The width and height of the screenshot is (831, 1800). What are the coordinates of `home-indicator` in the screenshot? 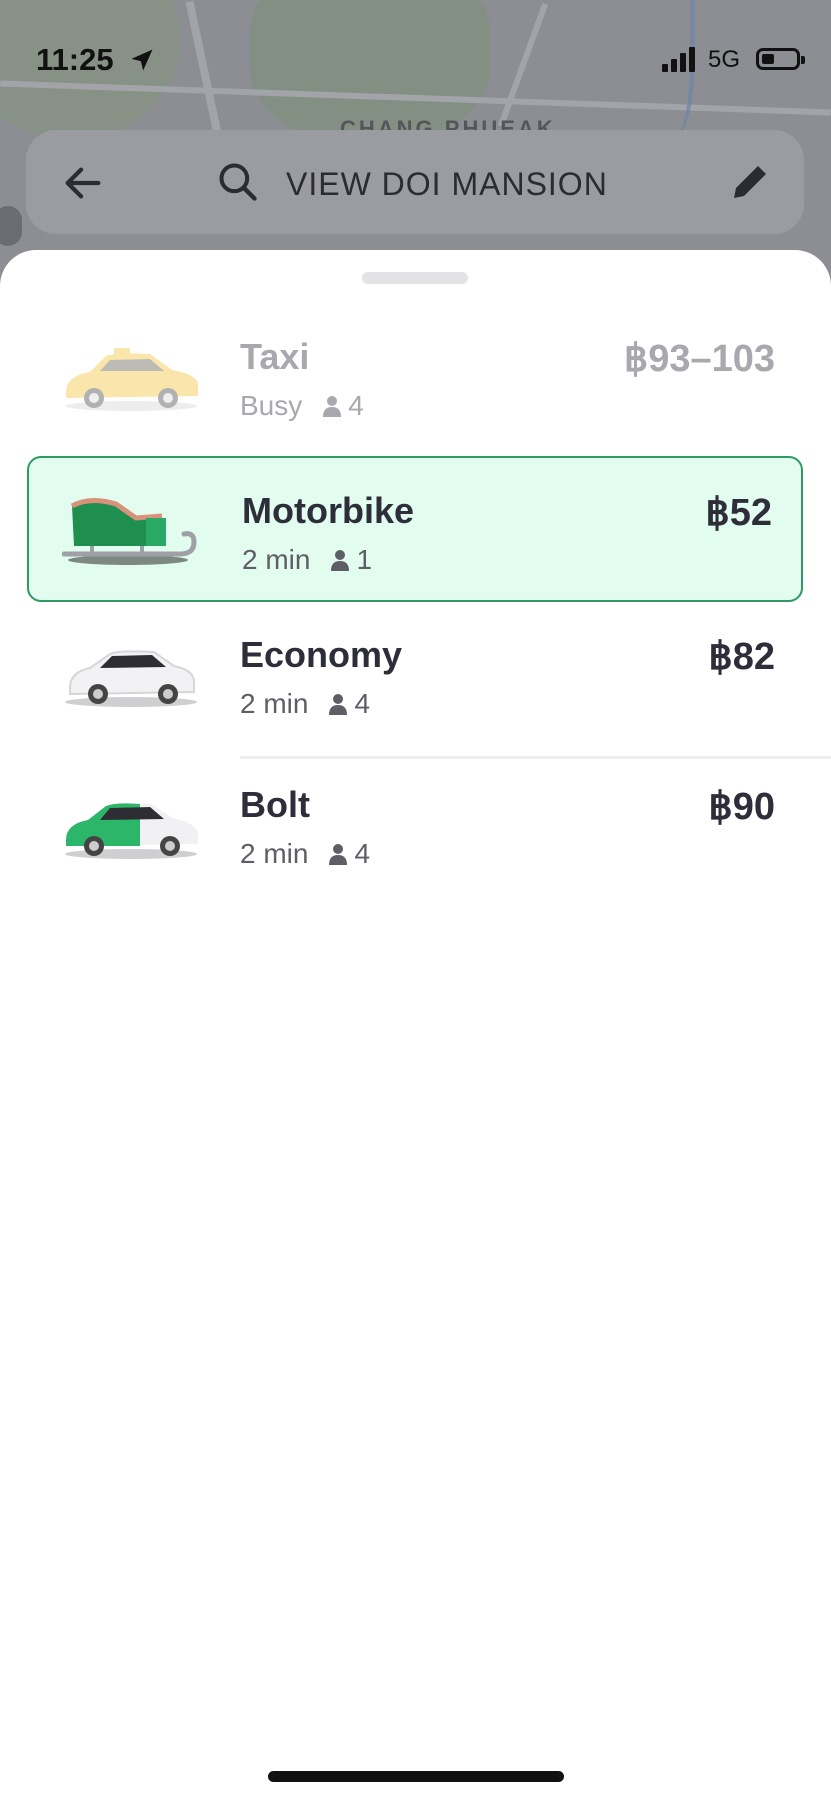 It's located at (416, 1776).